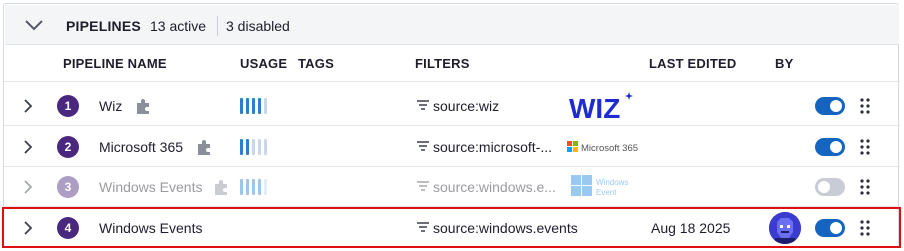  Describe the element at coordinates (692, 63) in the screenshot. I see `column-header-last-edited: LAST EDITED` at that location.